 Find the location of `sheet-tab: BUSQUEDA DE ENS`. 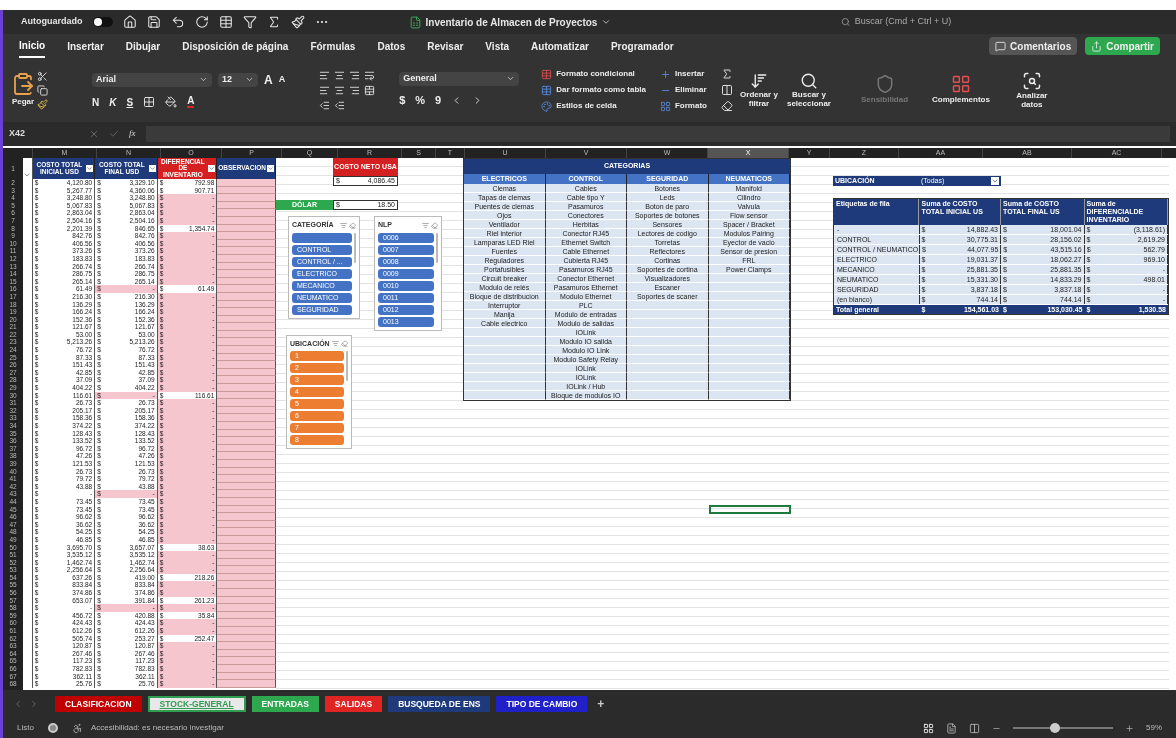

sheet-tab: BUSQUEDA DE ENS is located at coordinates (439, 704).